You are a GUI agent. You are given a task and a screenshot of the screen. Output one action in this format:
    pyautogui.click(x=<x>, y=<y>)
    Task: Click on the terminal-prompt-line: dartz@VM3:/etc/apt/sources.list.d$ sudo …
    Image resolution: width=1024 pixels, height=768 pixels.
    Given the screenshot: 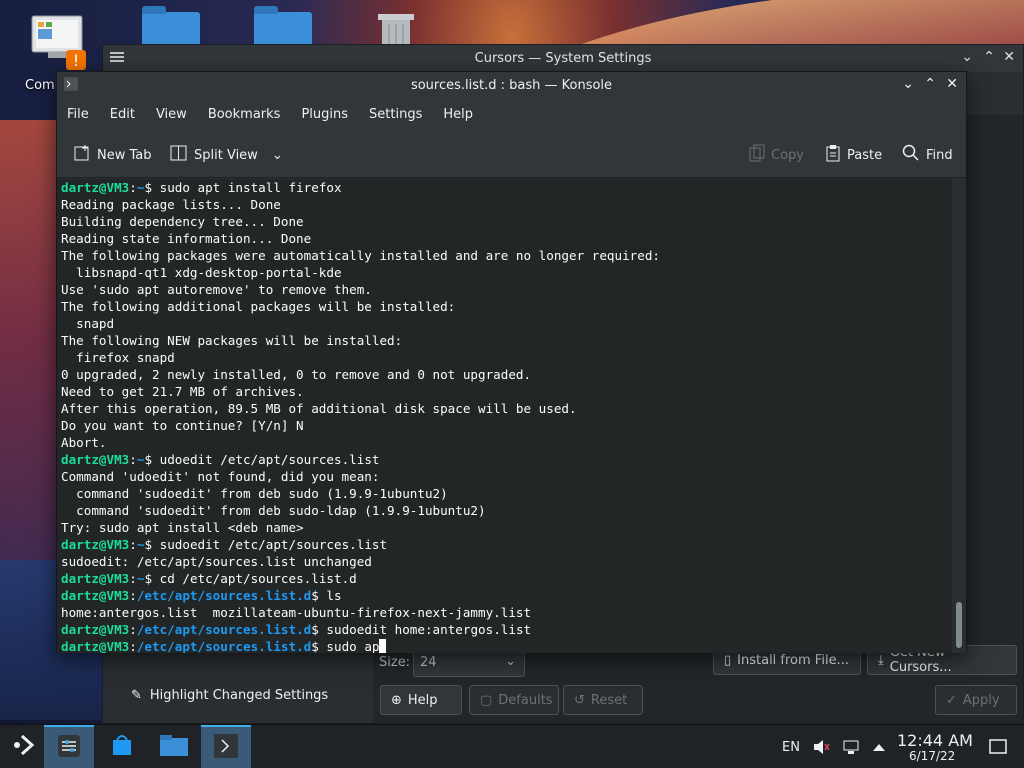 What is the action you would take?
    pyautogui.click(x=505, y=645)
    